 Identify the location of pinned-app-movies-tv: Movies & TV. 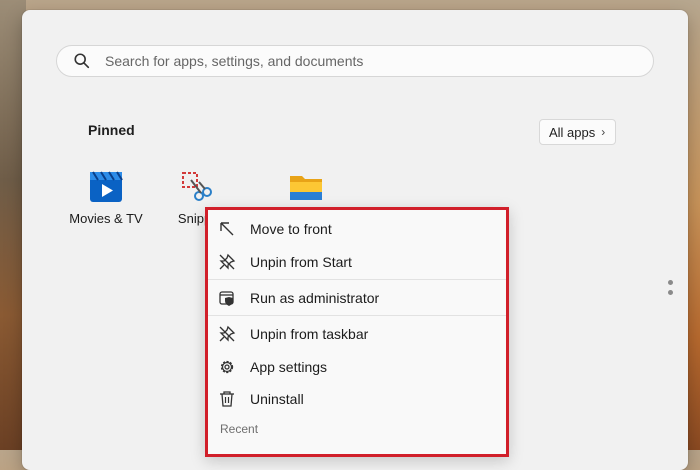
(106, 198).